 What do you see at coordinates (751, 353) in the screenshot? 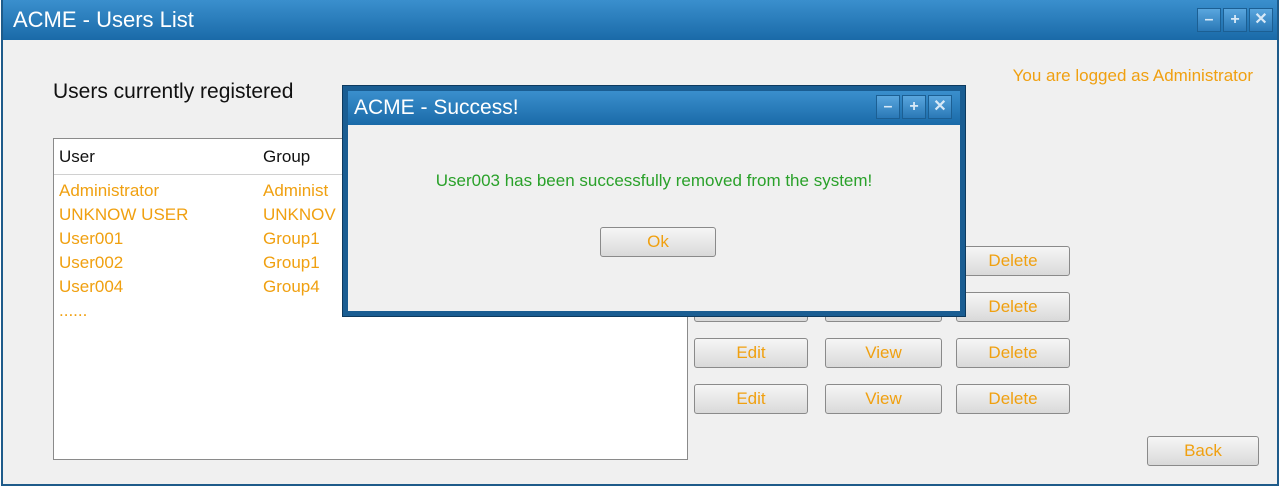
I see `edit-button-row3: Edit` at bounding box center [751, 353].